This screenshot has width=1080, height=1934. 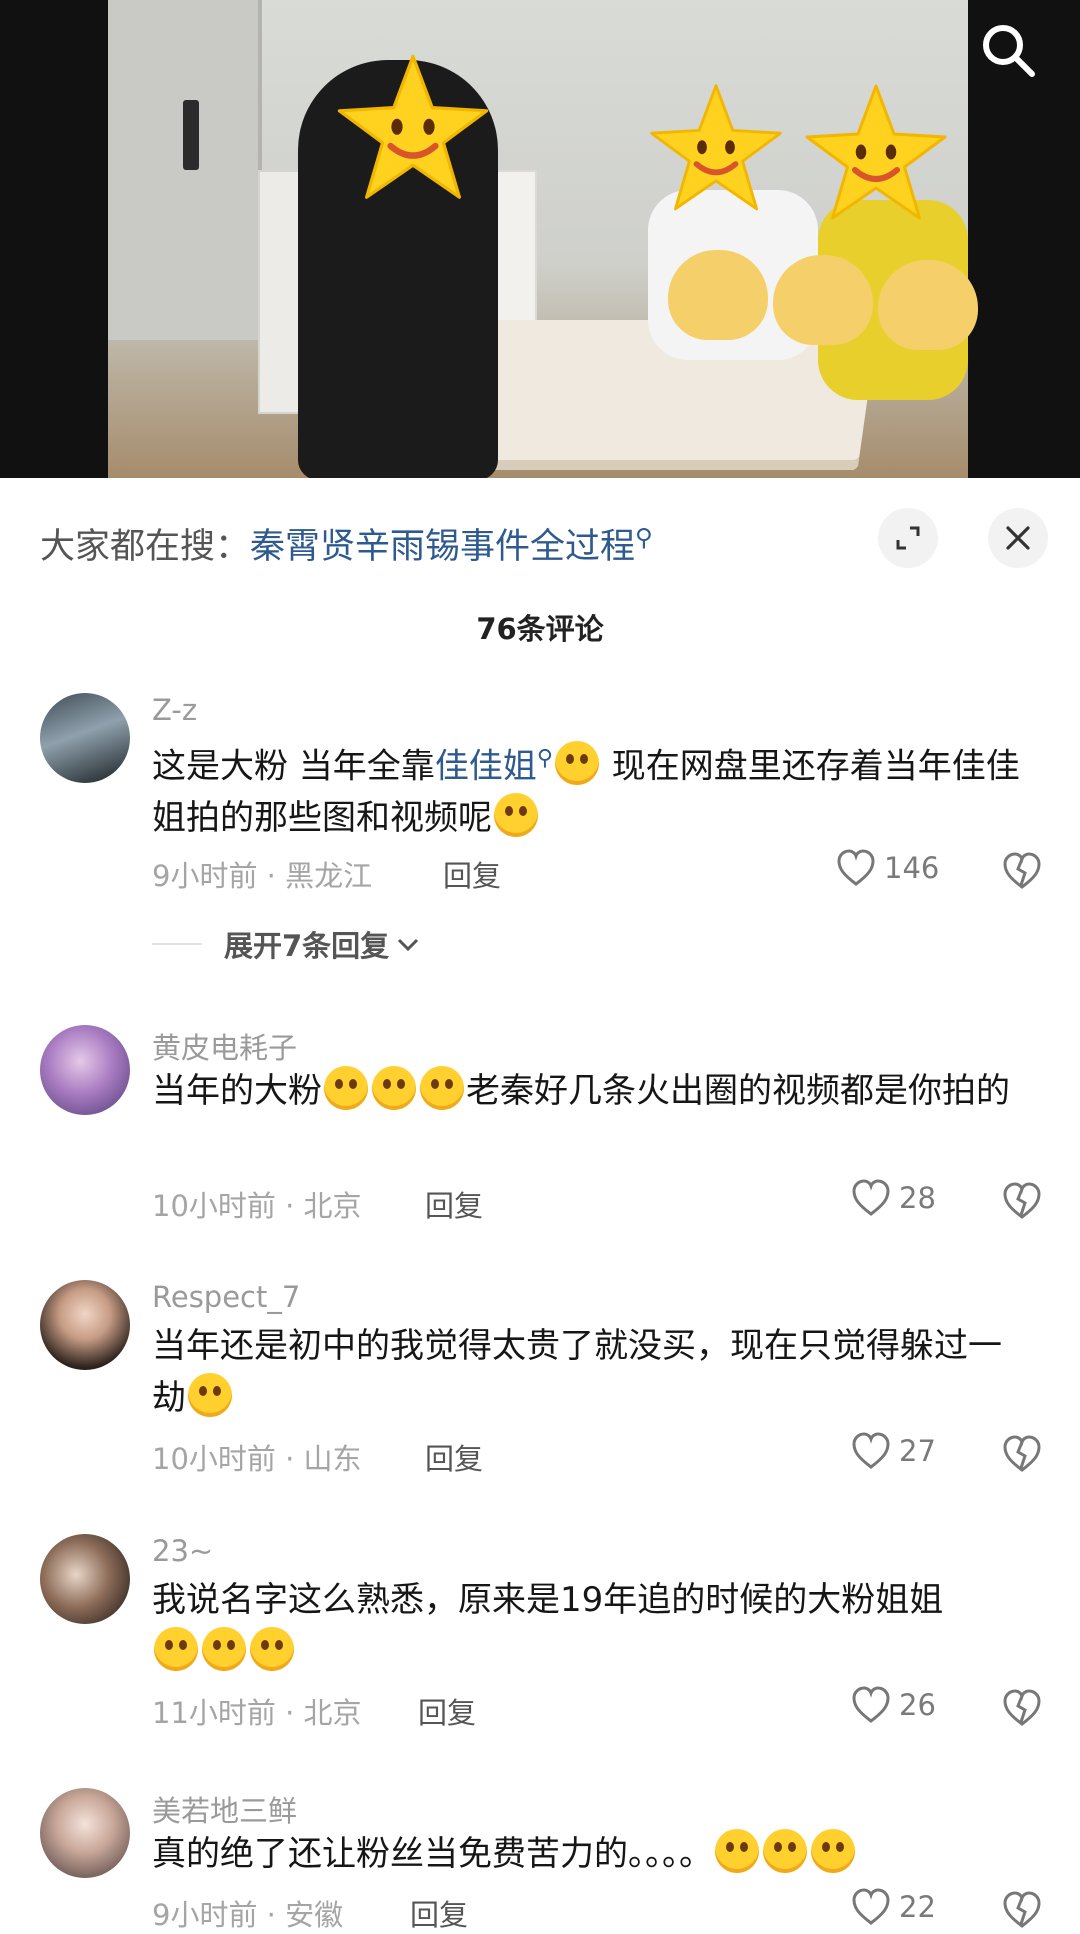 I want to click on comment-text: 我说名字这么熟悉，原来是19年追的时候的大粉姐姐, so click(x=592, y=1626).